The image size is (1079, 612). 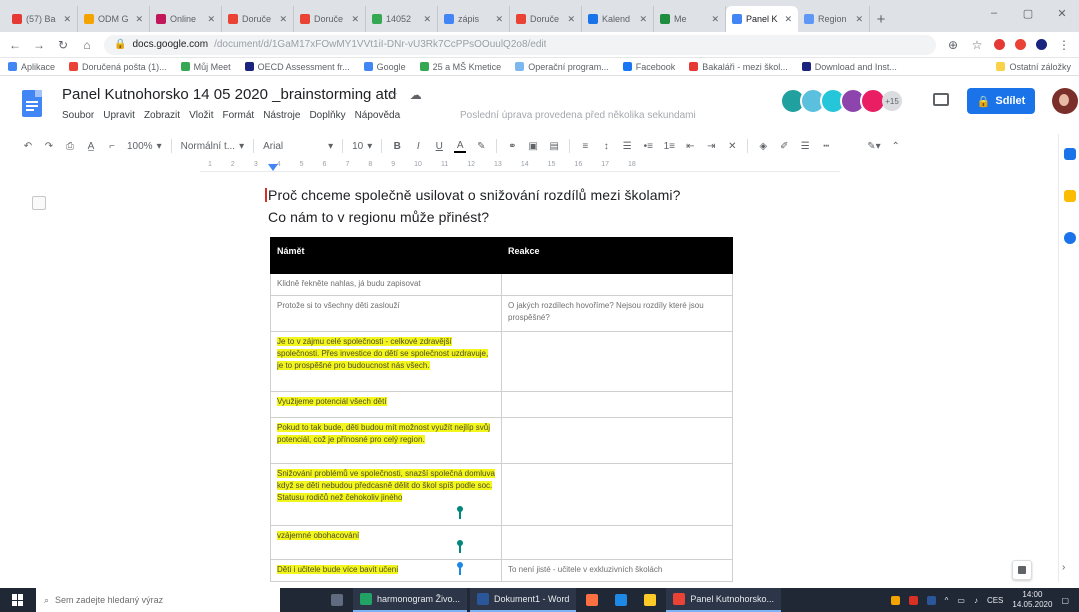 What do you see at coordinates (327, 115) in the screenshot?
I see `menu-item: Doplňky` at bounding box center [327, 115].